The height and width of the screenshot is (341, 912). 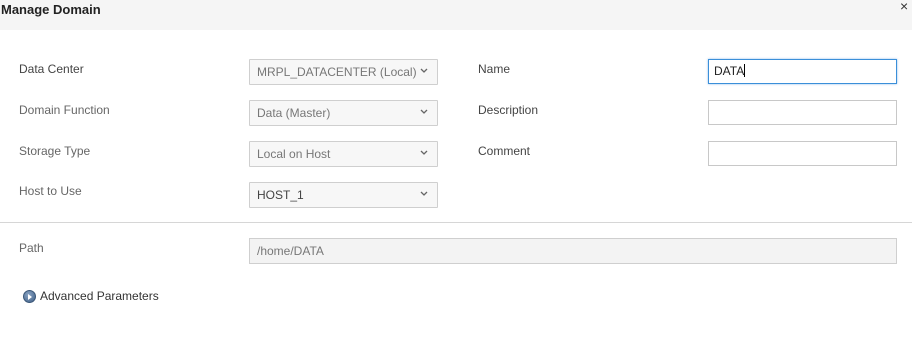 I want to click on storage-type-select: Local on Host, so click(x=343, y=154).